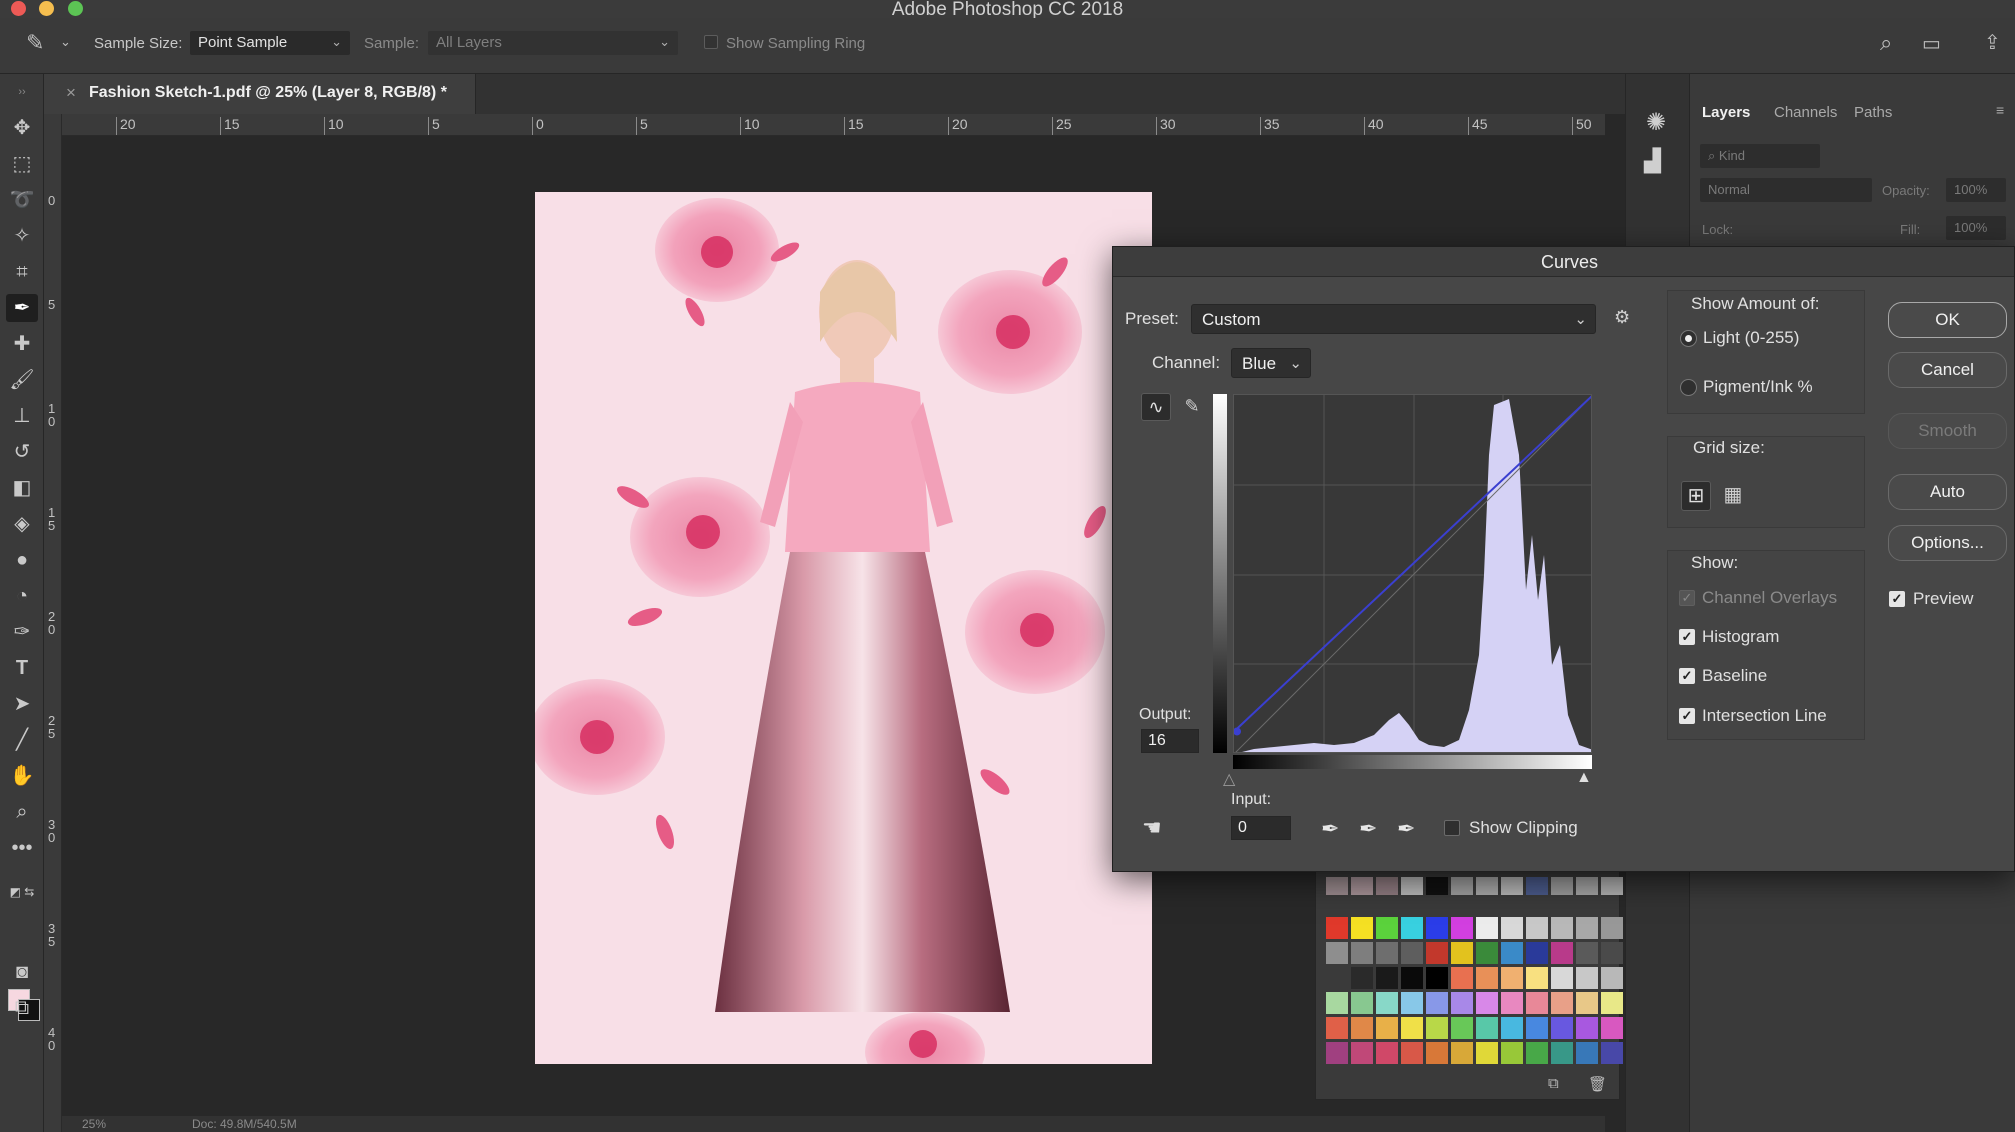  I want to click on show-clipping-checkbox, so click(1452, 828).